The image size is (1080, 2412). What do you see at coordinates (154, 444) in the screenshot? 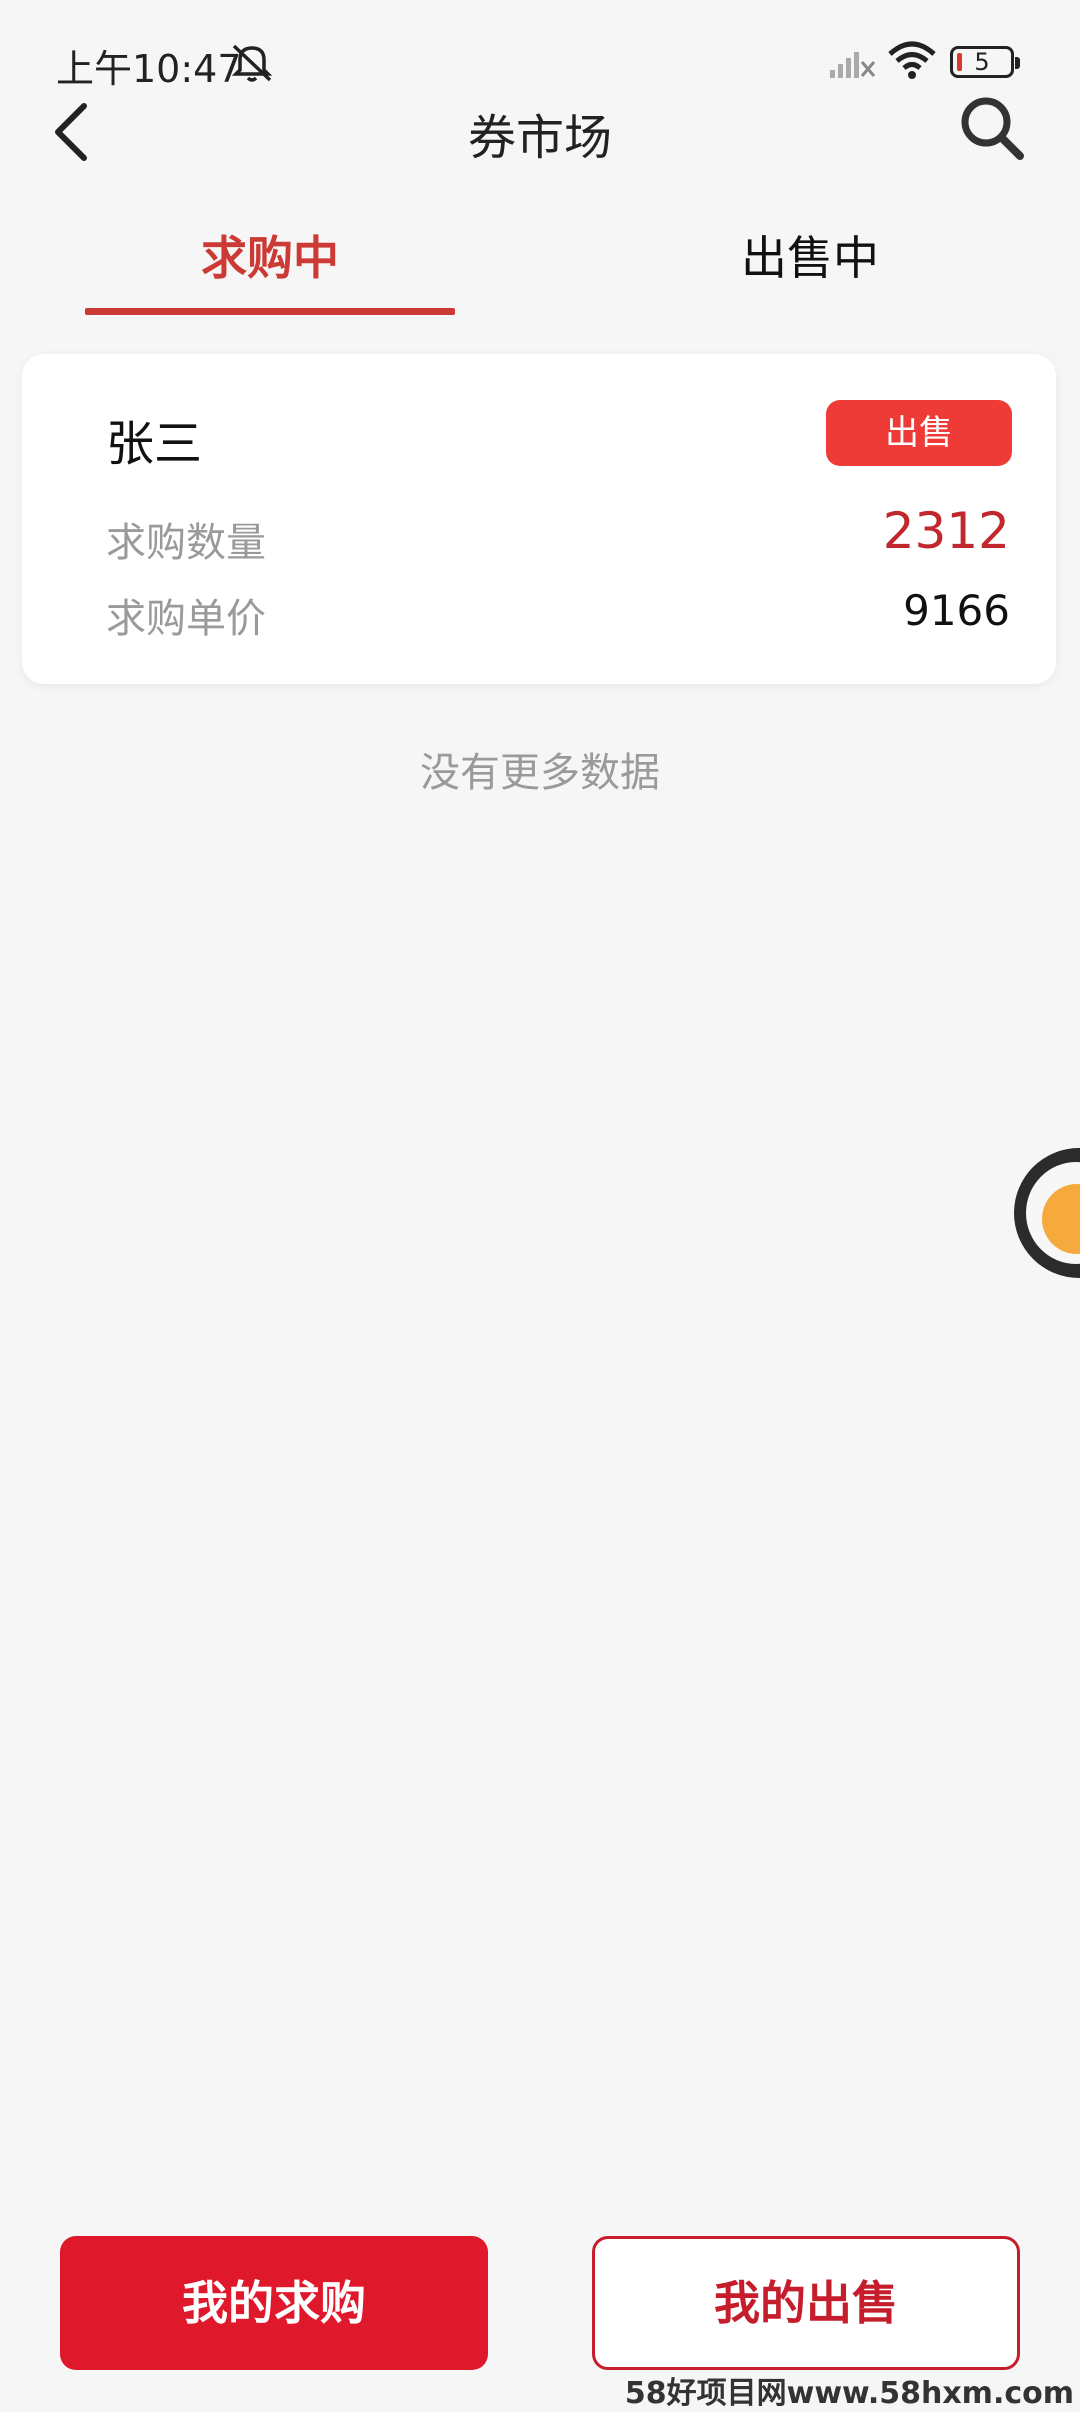
I see `listing-user-name: 张三` at bounding box center [154, 444].